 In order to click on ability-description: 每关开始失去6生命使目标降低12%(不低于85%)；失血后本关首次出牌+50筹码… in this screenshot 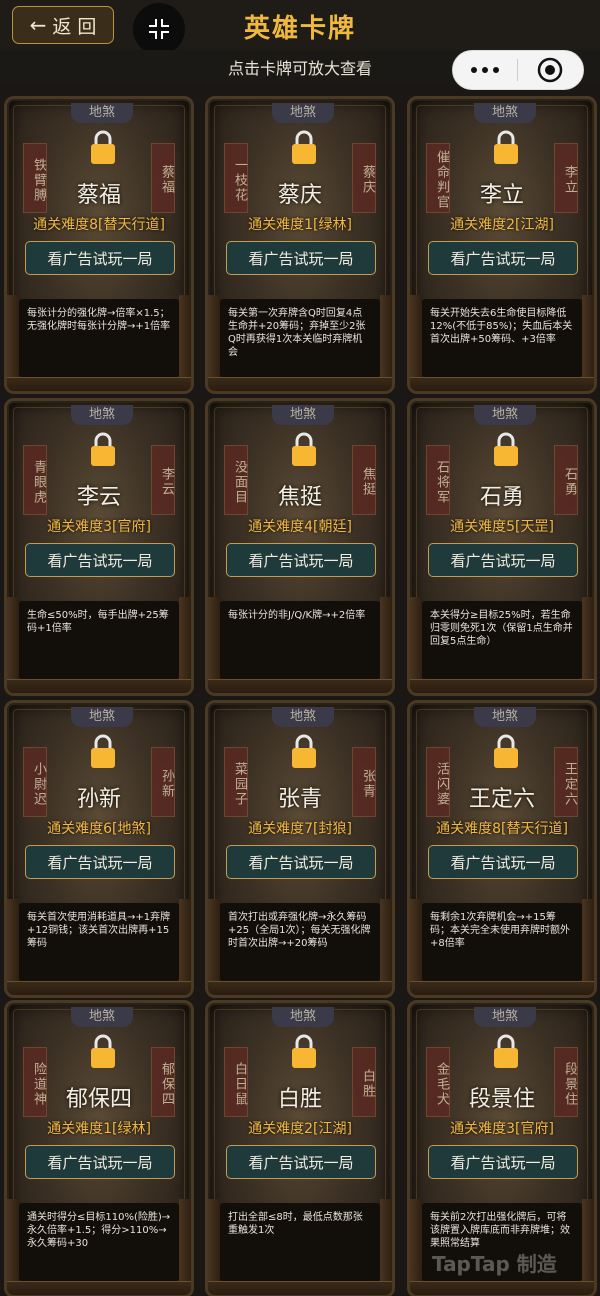, I will do `click(502, 338)`.